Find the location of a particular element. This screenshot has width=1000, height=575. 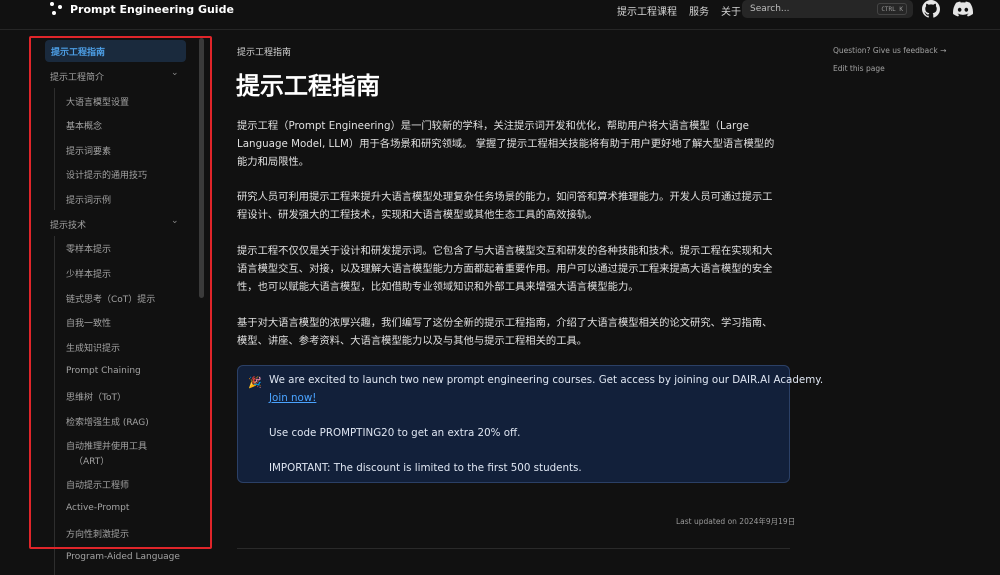

top-nav-links: 提示工程课程 服务 关于 is located at coordinates (679, 10).